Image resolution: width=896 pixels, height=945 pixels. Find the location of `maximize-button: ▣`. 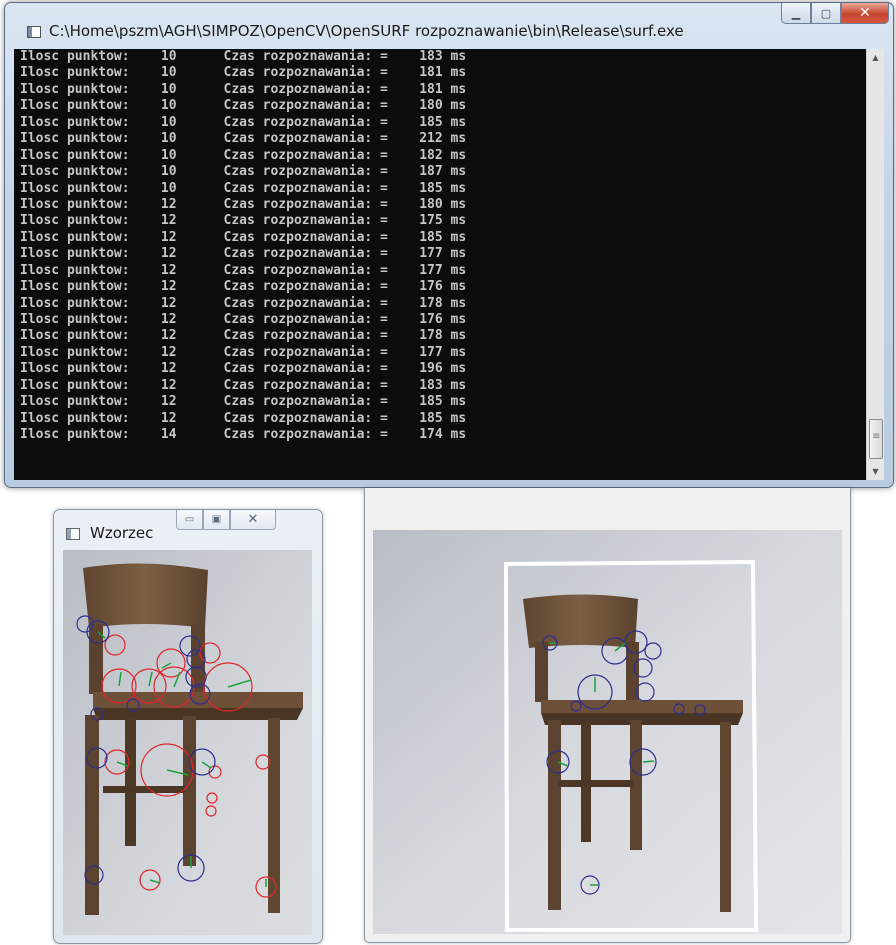

maximize-button: ▣ is located at coordinates (216, 520).